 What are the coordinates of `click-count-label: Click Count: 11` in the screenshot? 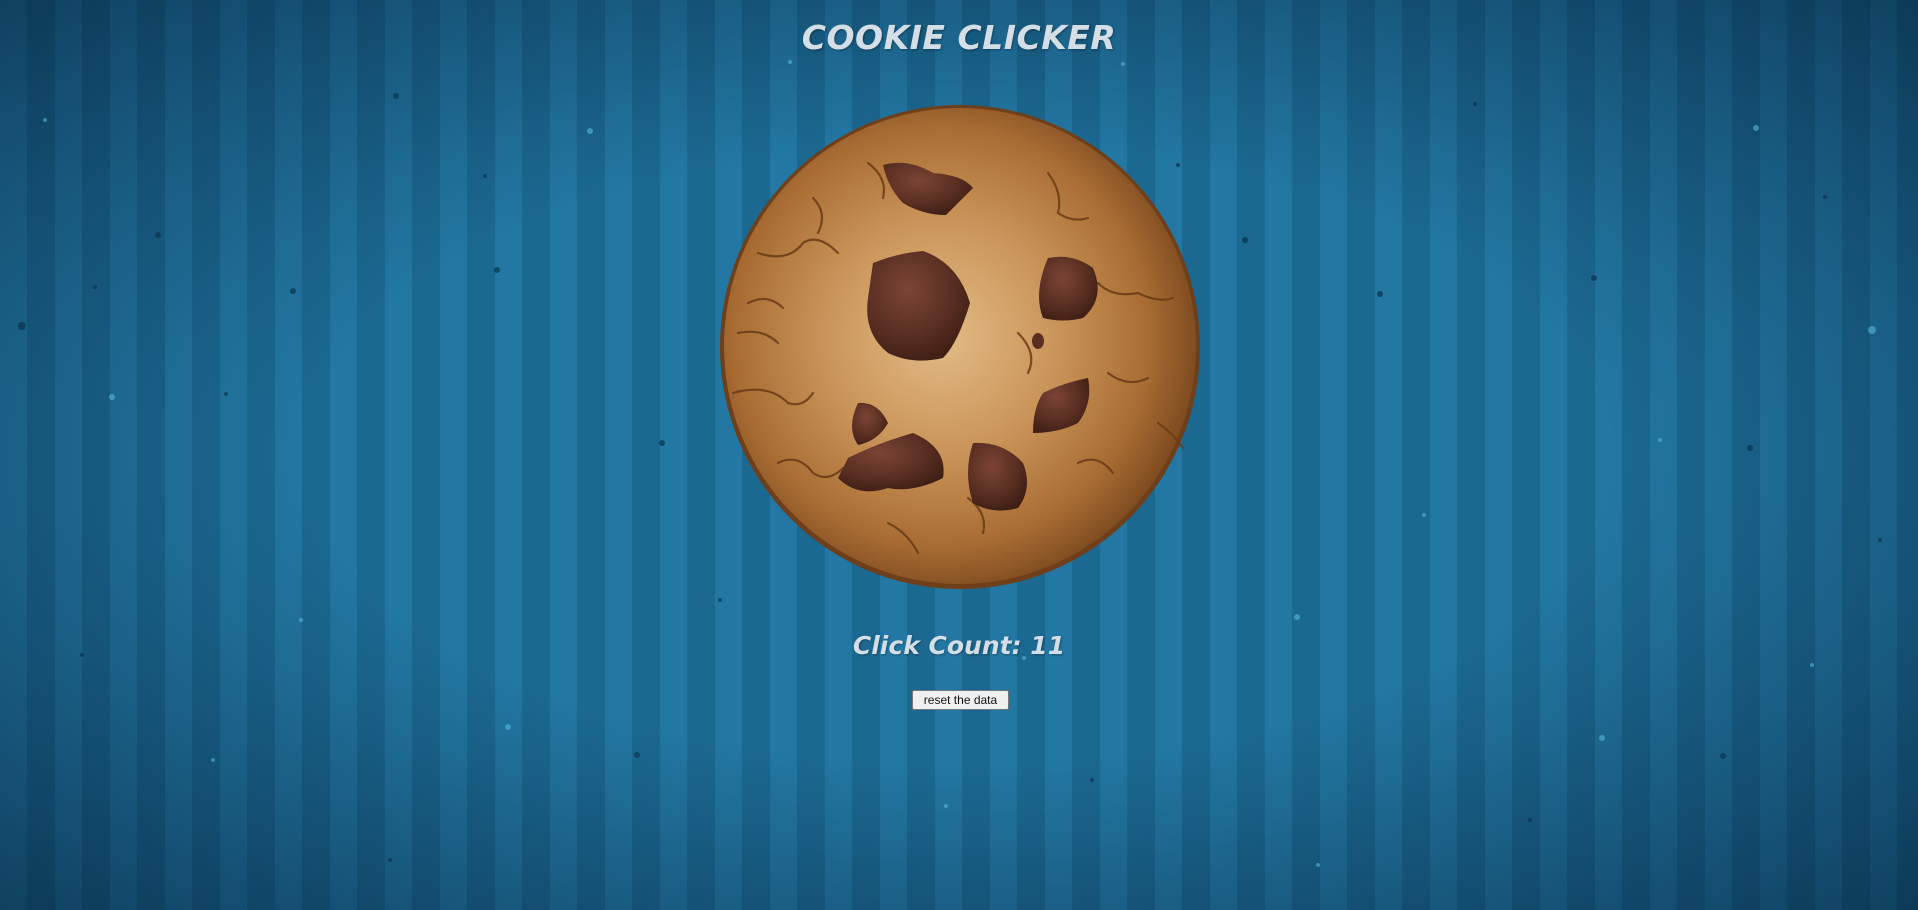 It's located at (959, 645).